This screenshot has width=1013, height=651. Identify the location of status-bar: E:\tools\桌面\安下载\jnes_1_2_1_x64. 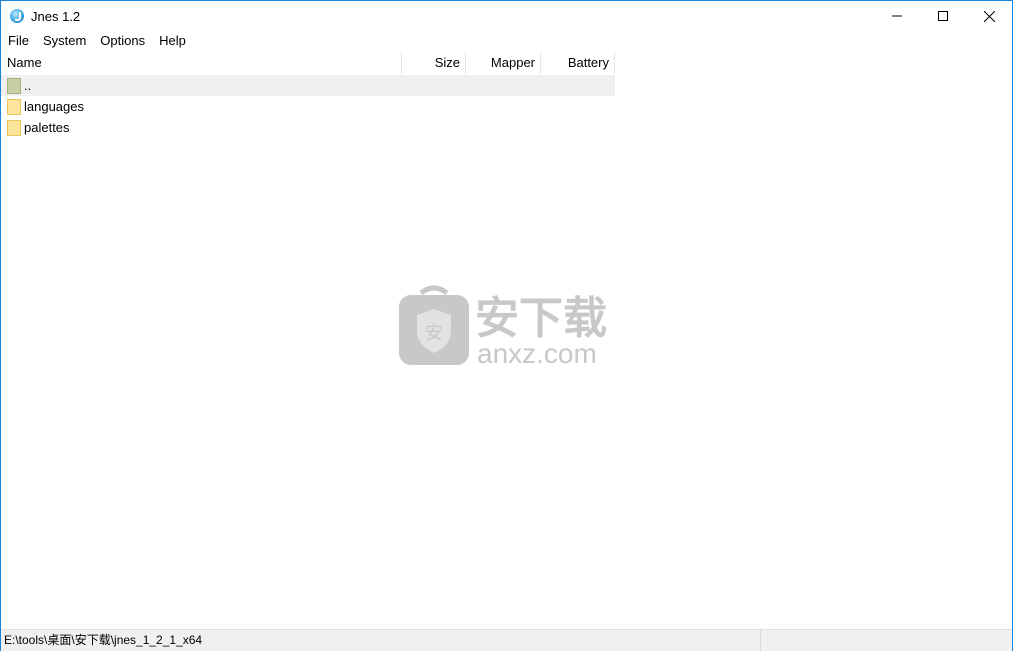
(506, 640).